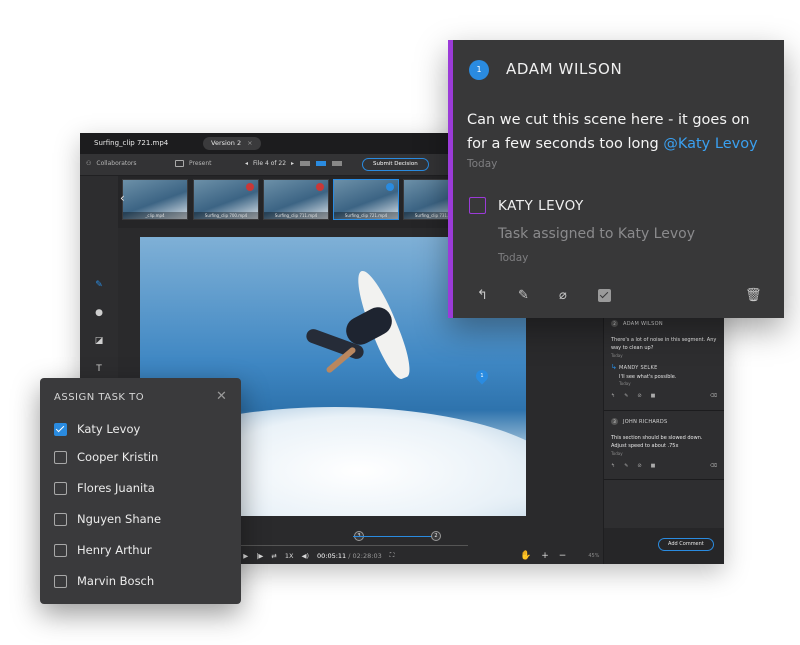  I want to click on assignee-option: Katy Levoy, so click(97, 429).